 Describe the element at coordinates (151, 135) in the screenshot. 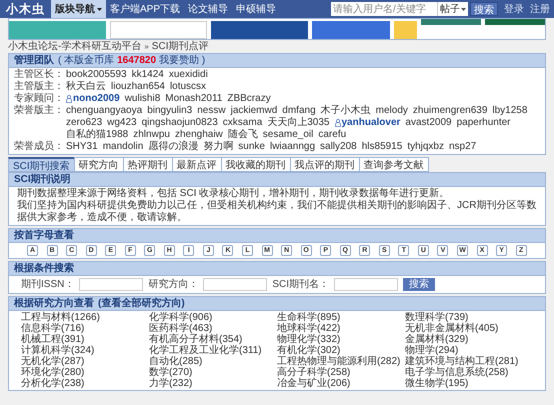

I see `member-link: zhlnwpu` at that location.